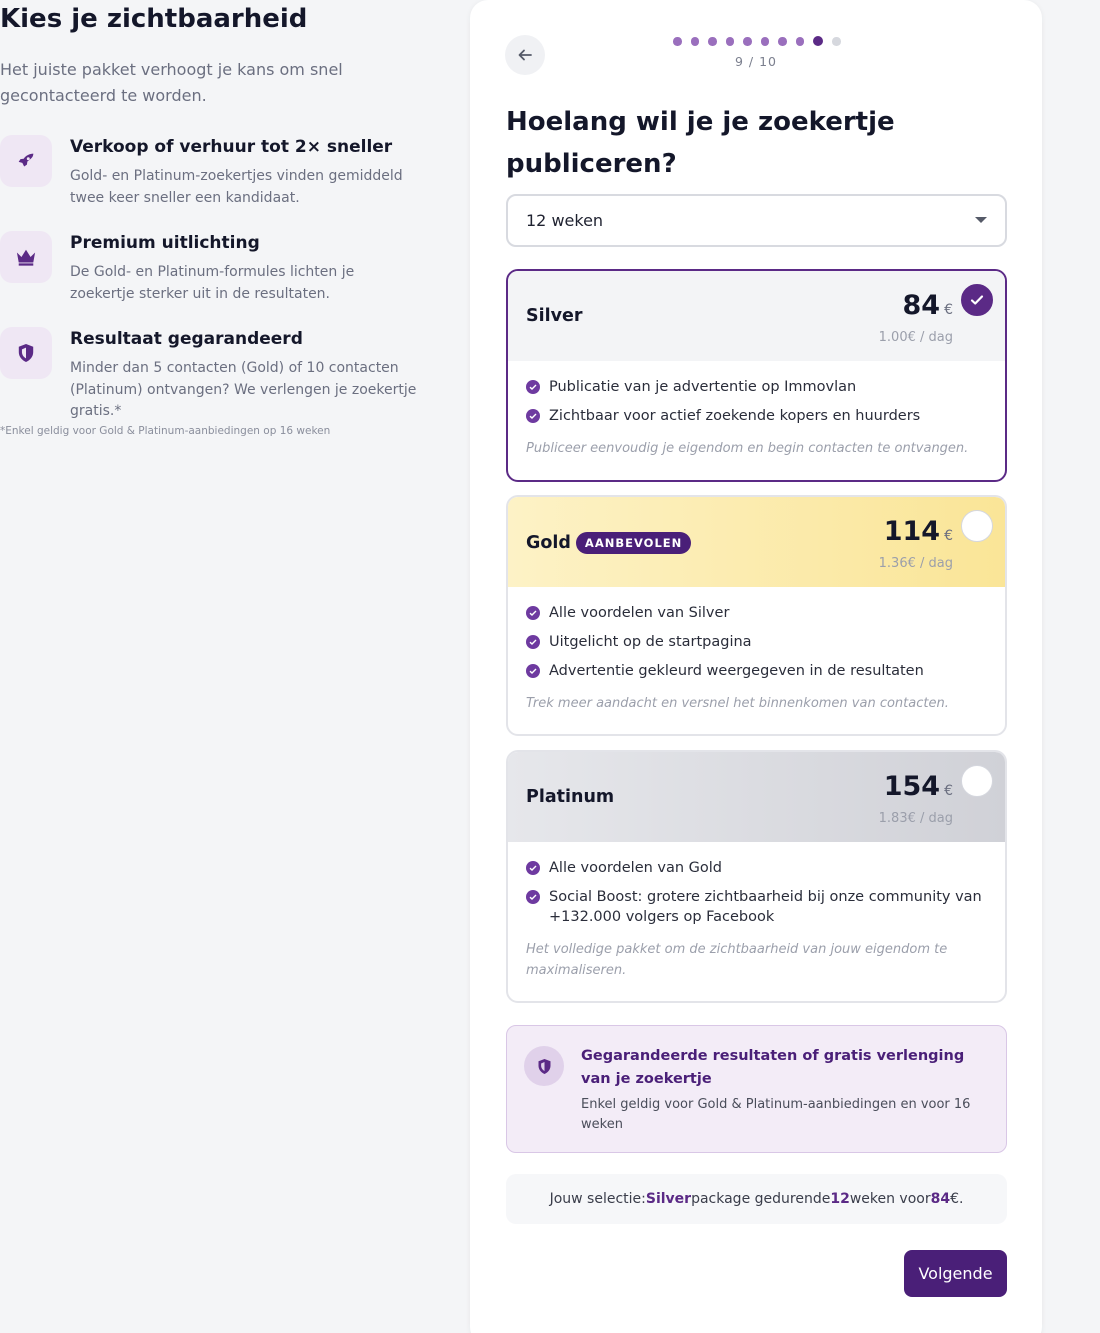 The image size is (1100, 1333). What do you see at coordinates (633, 543) in the screenshot?
I see `recommended-badge: AANBEVOLEN` at bounding box center [633, 543].